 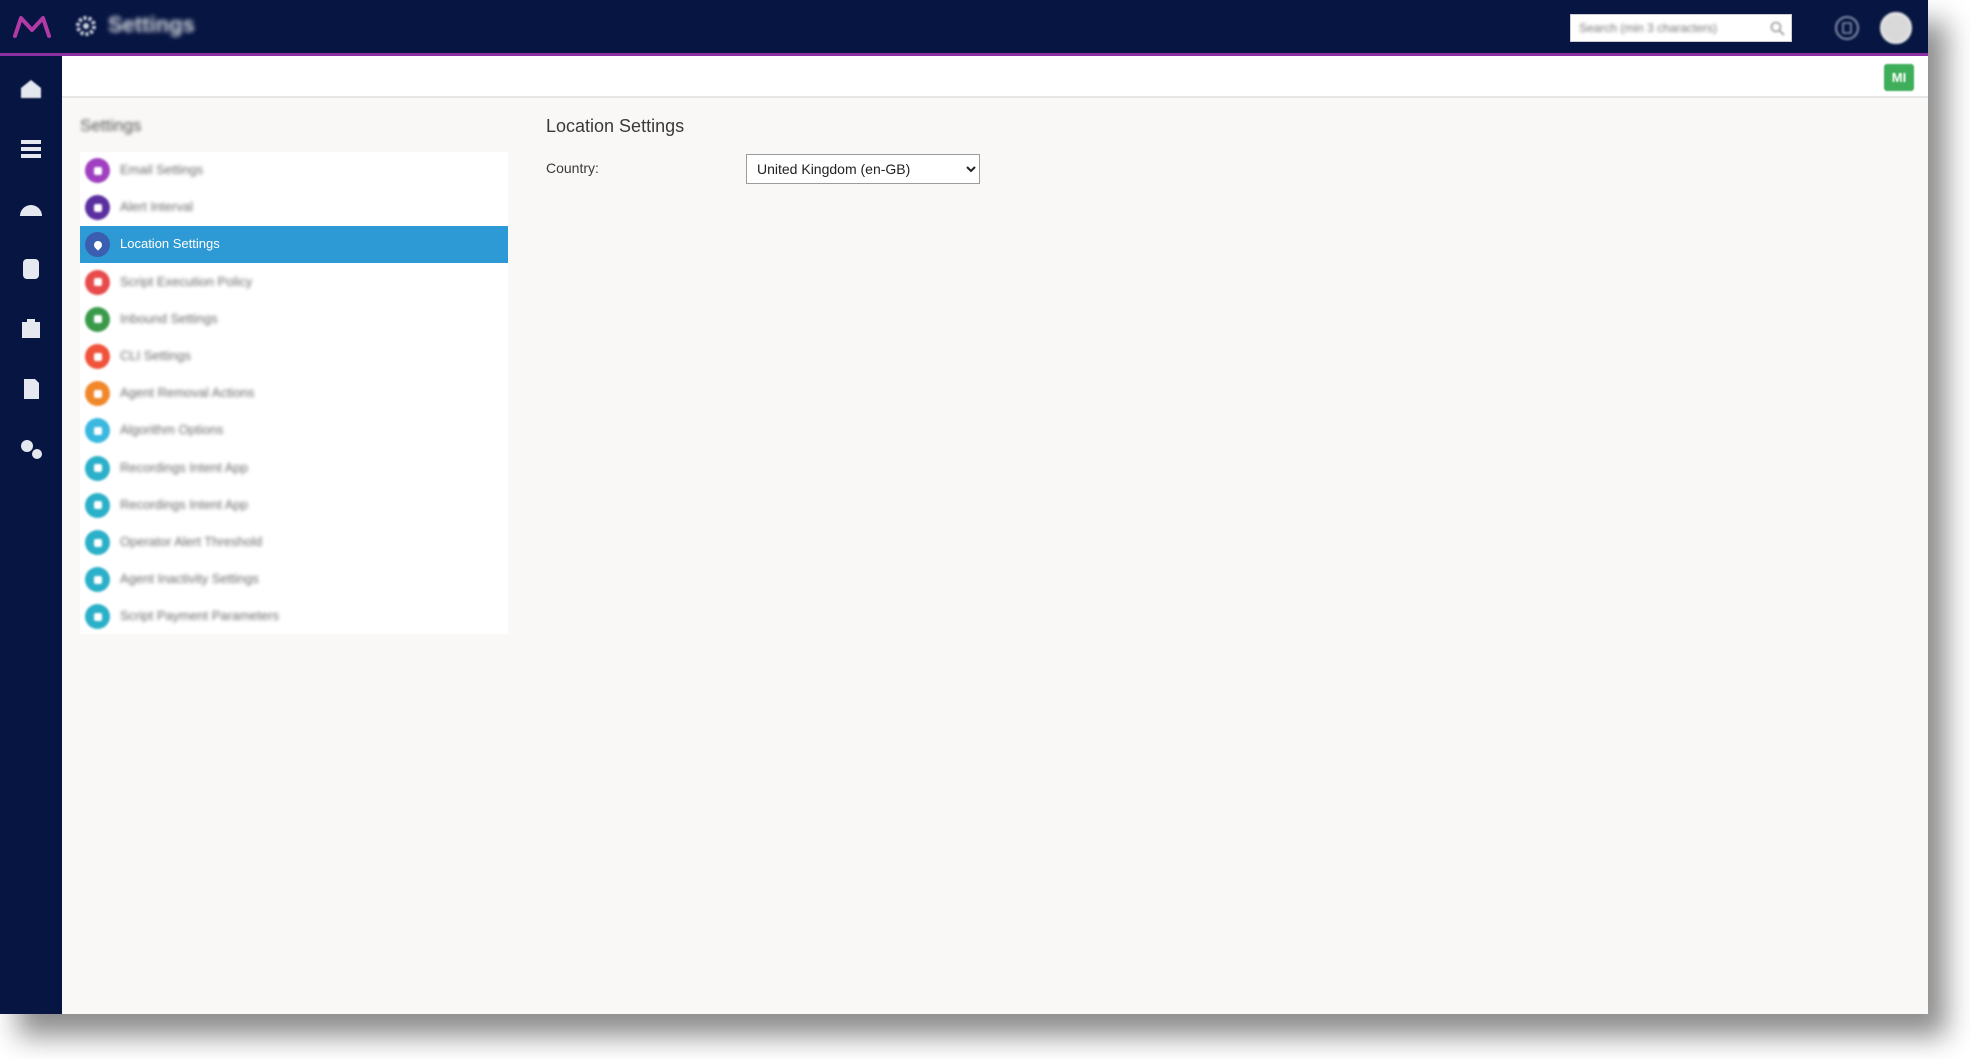 What do you see at coordinates (31, 449) in the screenshot?
I see `settings-gears-icon` at bounding box center [31, 449].